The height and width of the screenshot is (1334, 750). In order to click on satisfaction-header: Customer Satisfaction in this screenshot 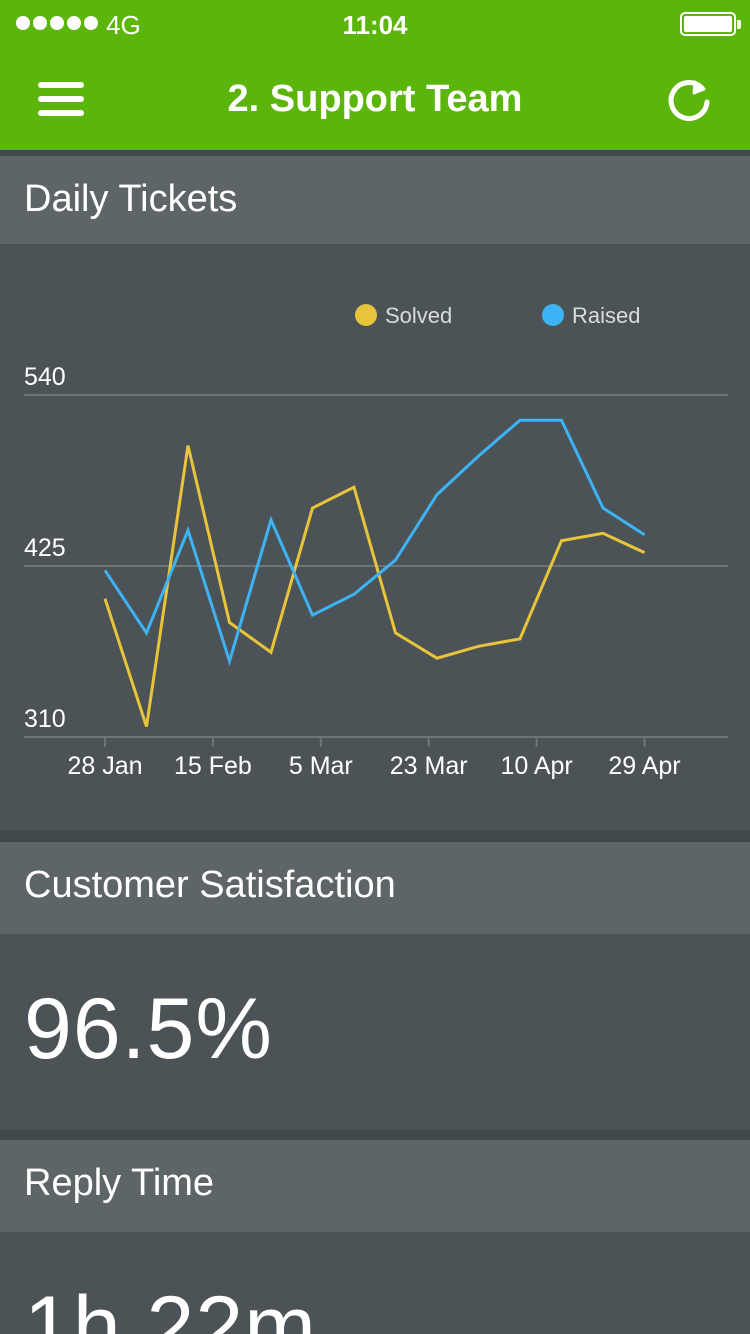, I will do `click(375, 888)`.